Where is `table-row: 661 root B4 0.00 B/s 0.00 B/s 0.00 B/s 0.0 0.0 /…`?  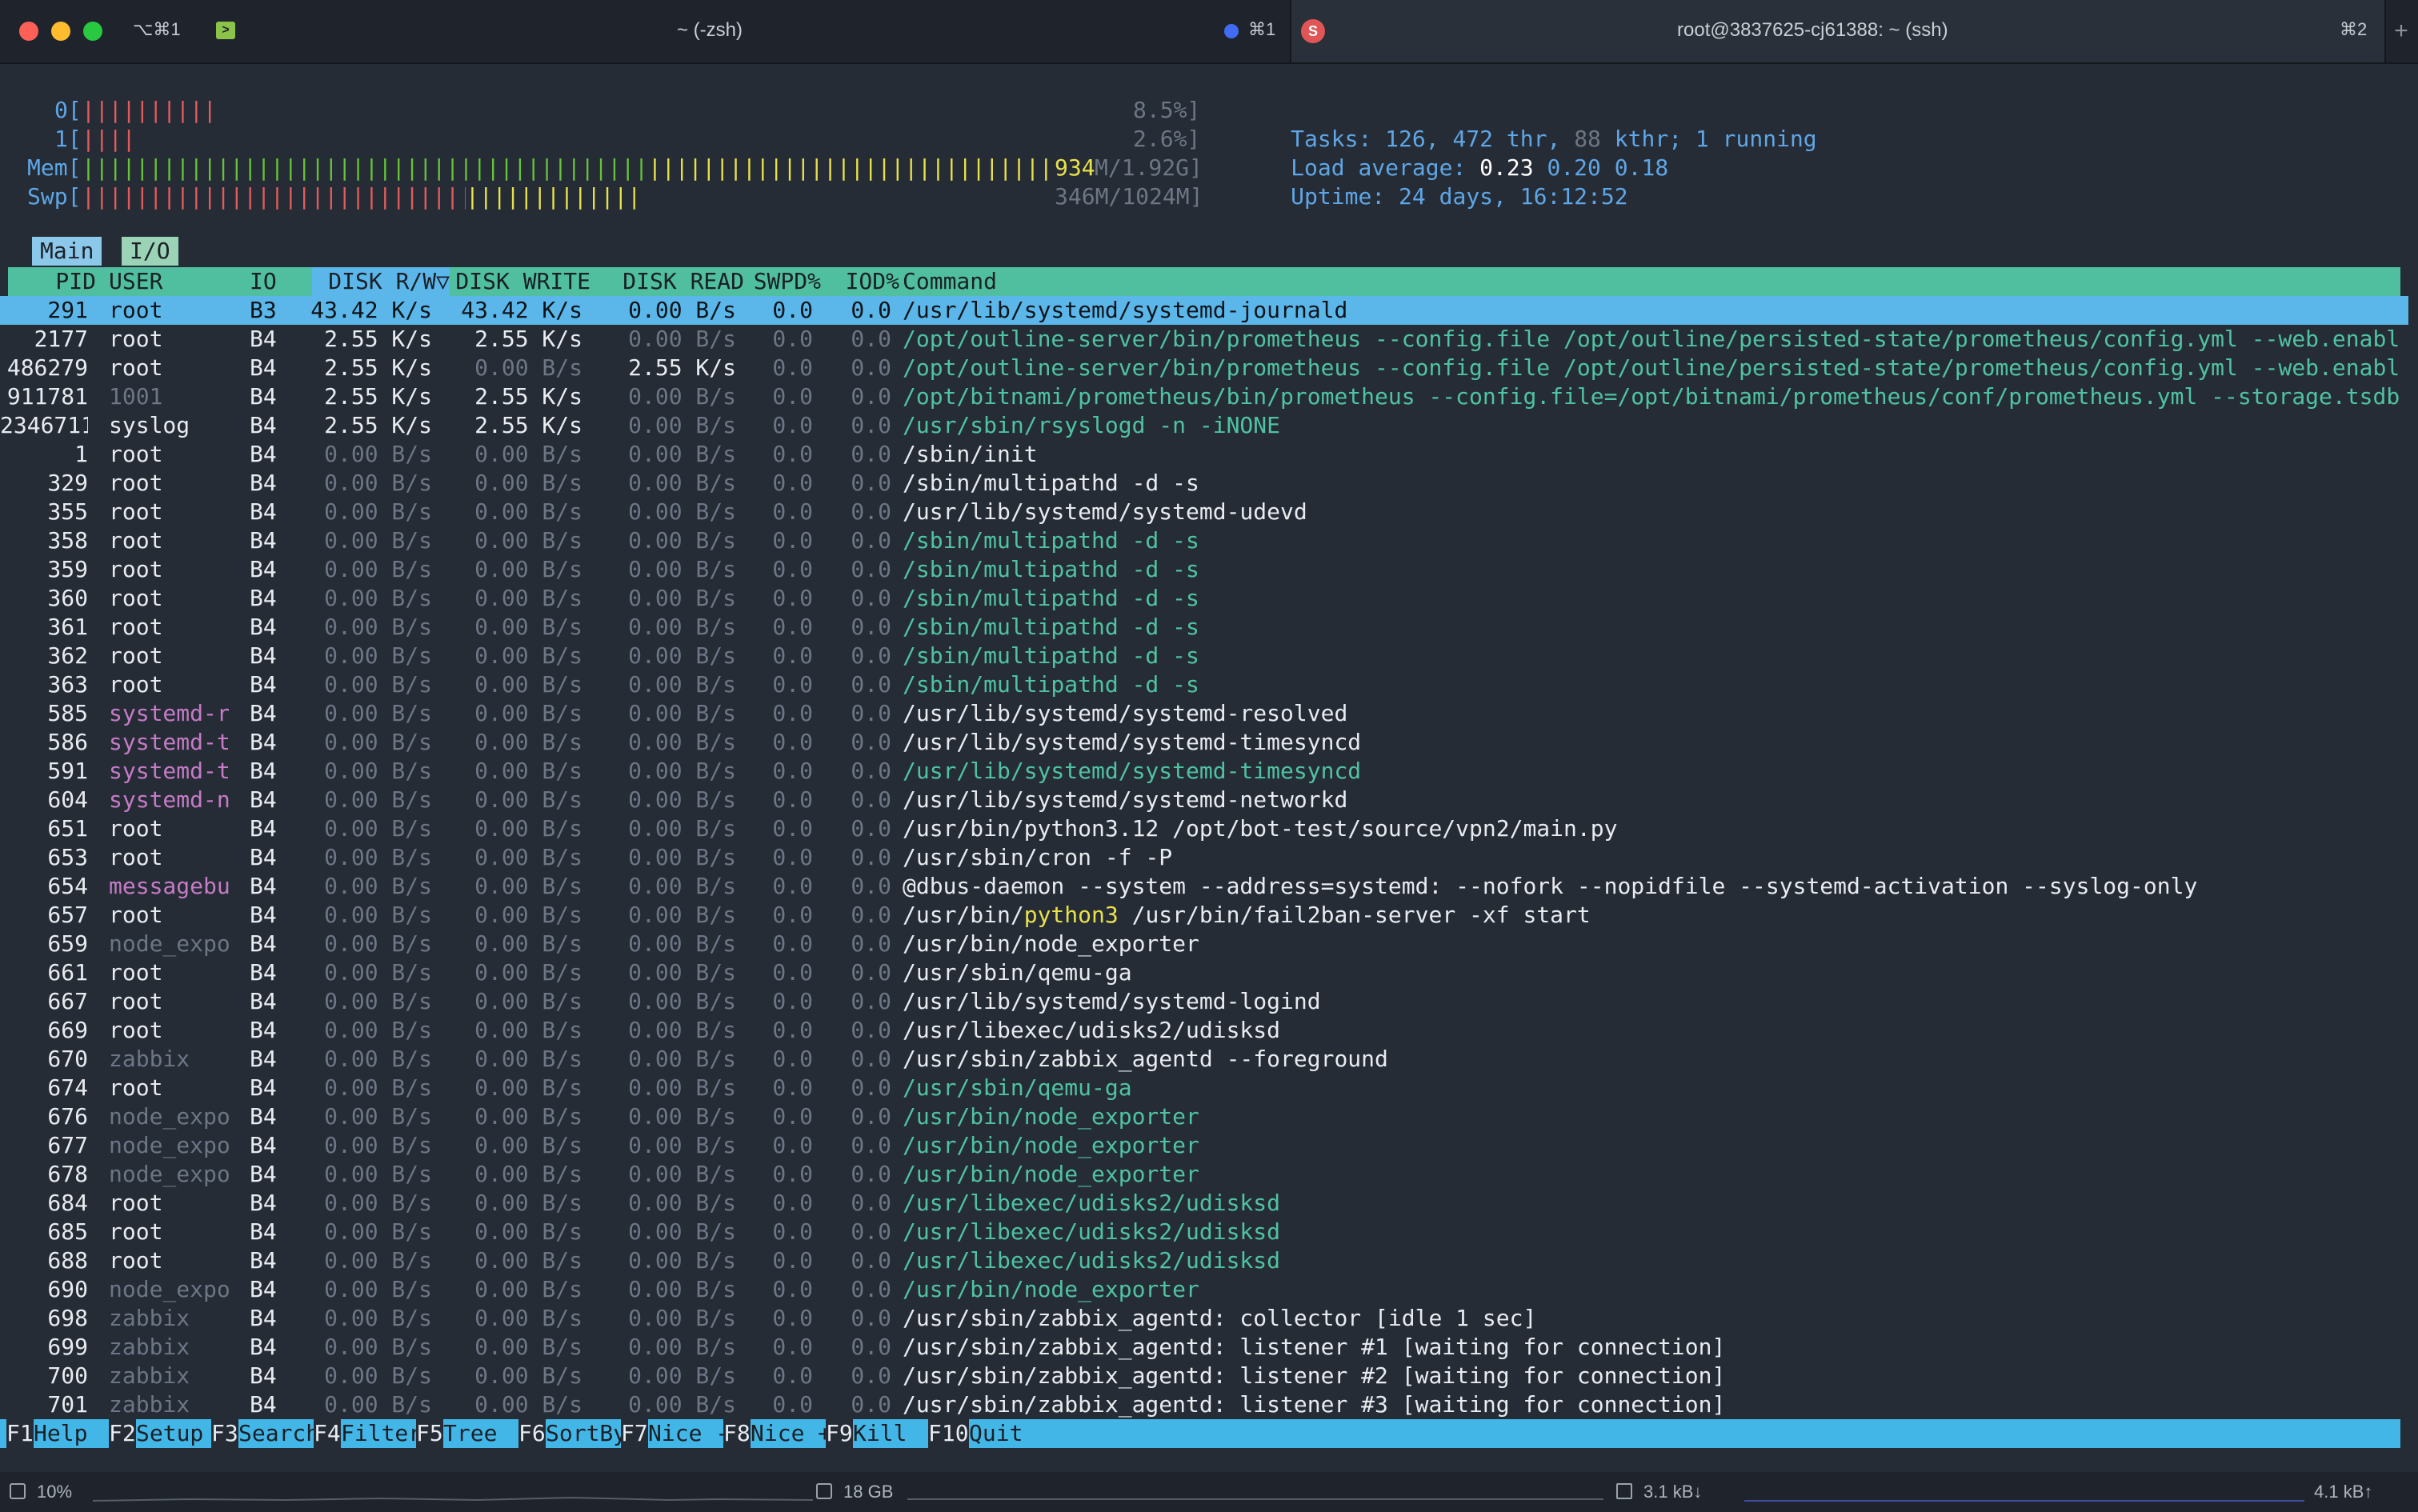
table-row: 661 root B4 0.00 B/s 0.00 B/s 0.00 B/s 0.0 0.0 /… is located at coordinates (1204, 972).